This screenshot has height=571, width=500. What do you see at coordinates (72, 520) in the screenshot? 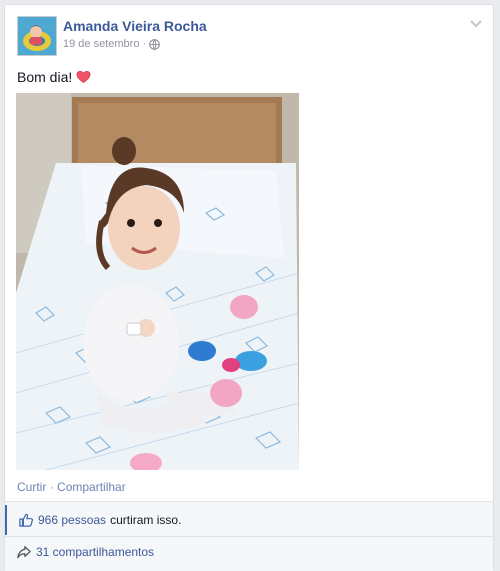
I see `likes-count-link: 966 pessoas` at bounding box center [72, 520].